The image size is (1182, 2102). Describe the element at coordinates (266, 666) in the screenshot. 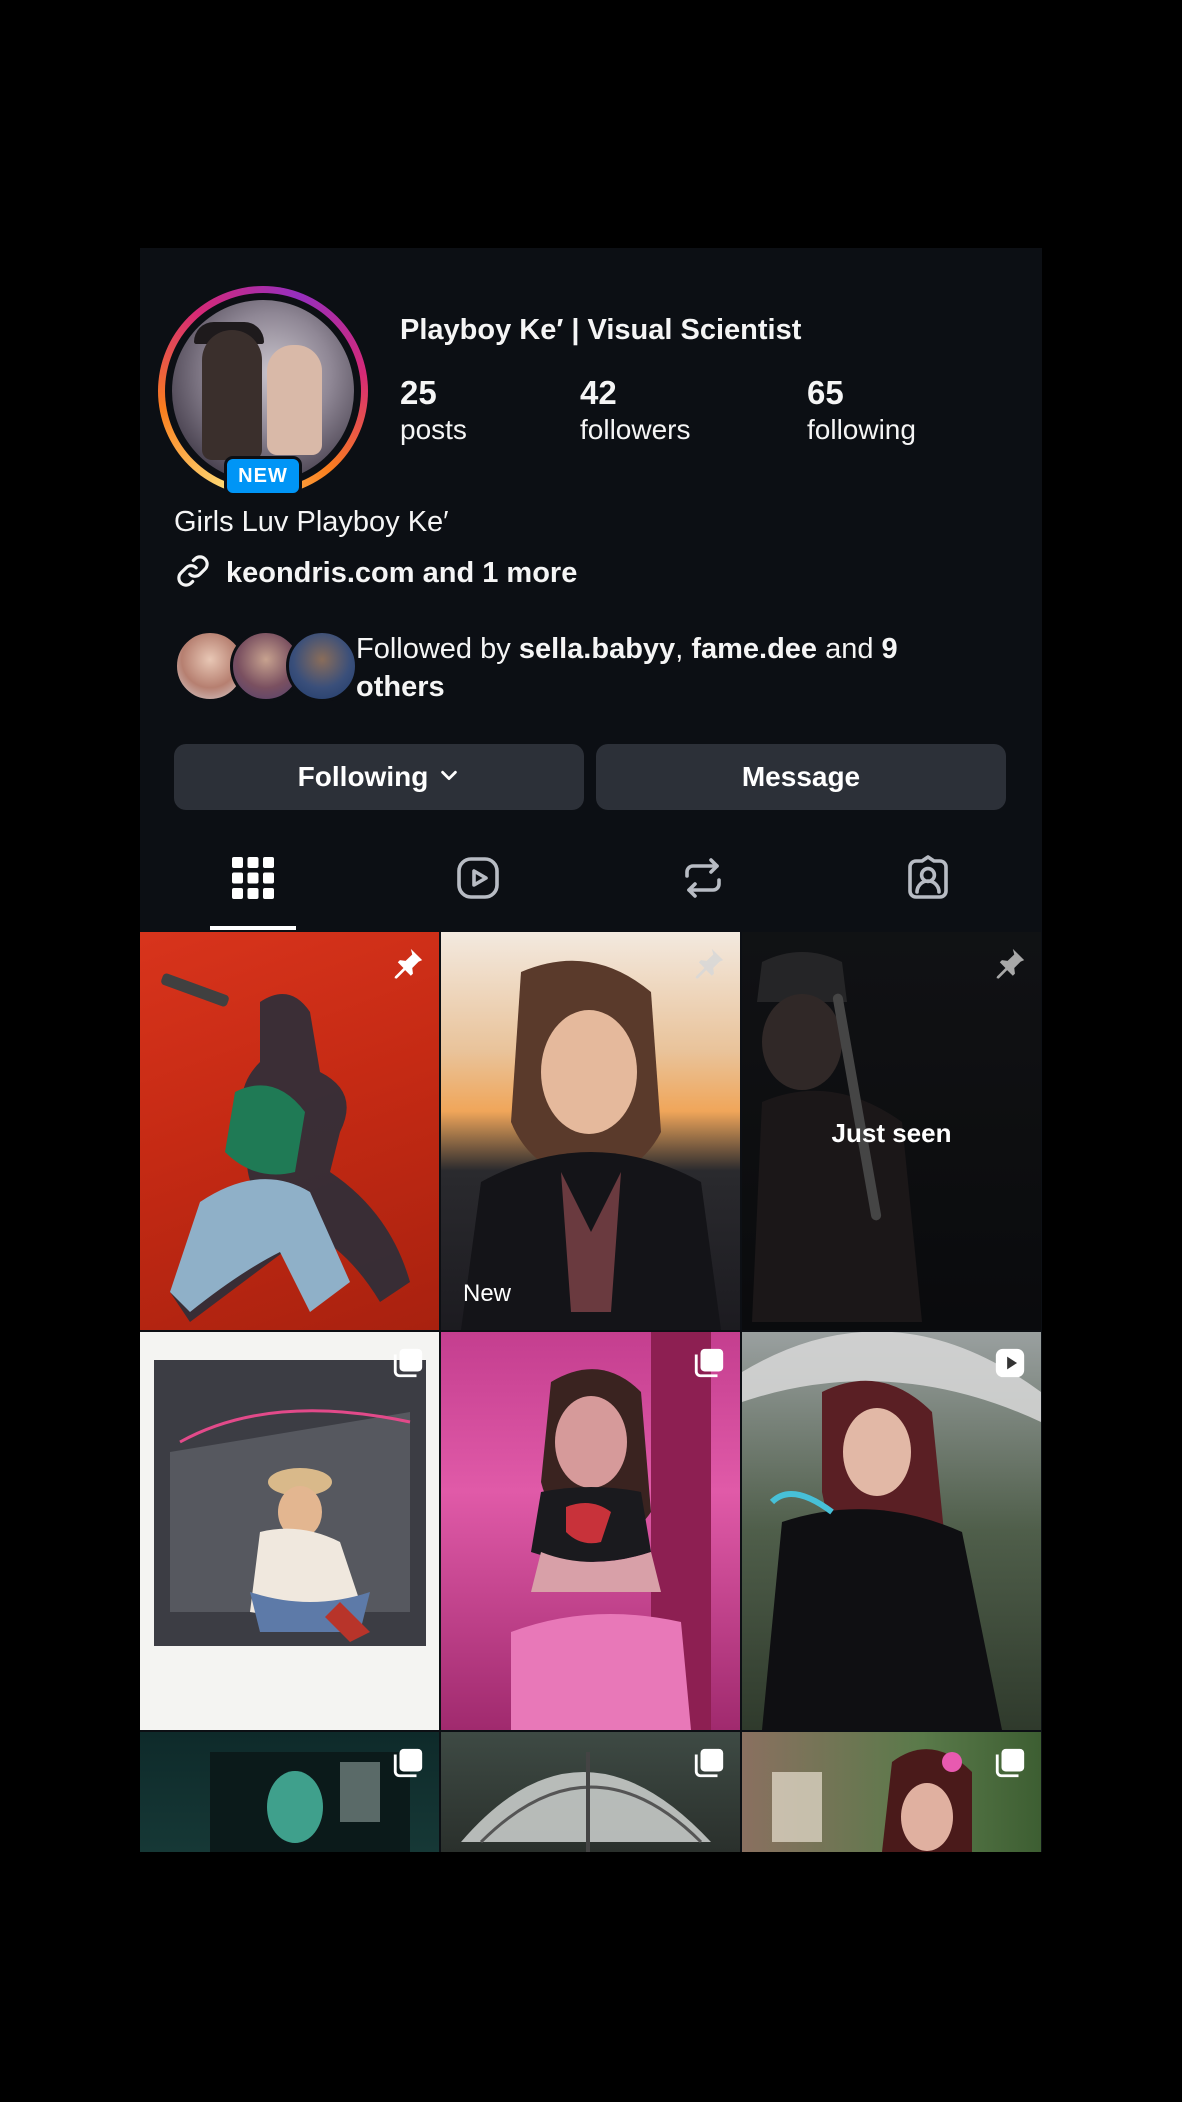

I see `mutual-avatars` at that location.